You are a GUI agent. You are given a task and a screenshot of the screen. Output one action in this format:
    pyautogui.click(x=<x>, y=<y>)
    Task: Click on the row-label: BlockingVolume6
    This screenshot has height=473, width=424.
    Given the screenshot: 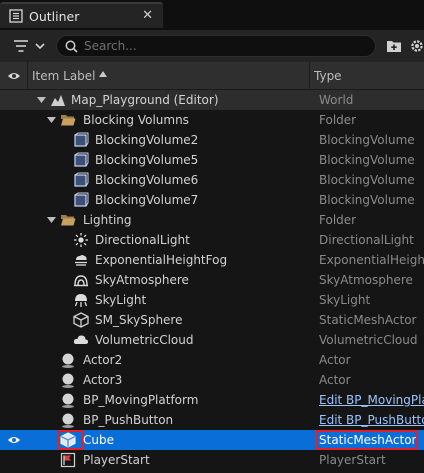 What is the action you would take?
    pyautogui.click(x=147, y=180)
    